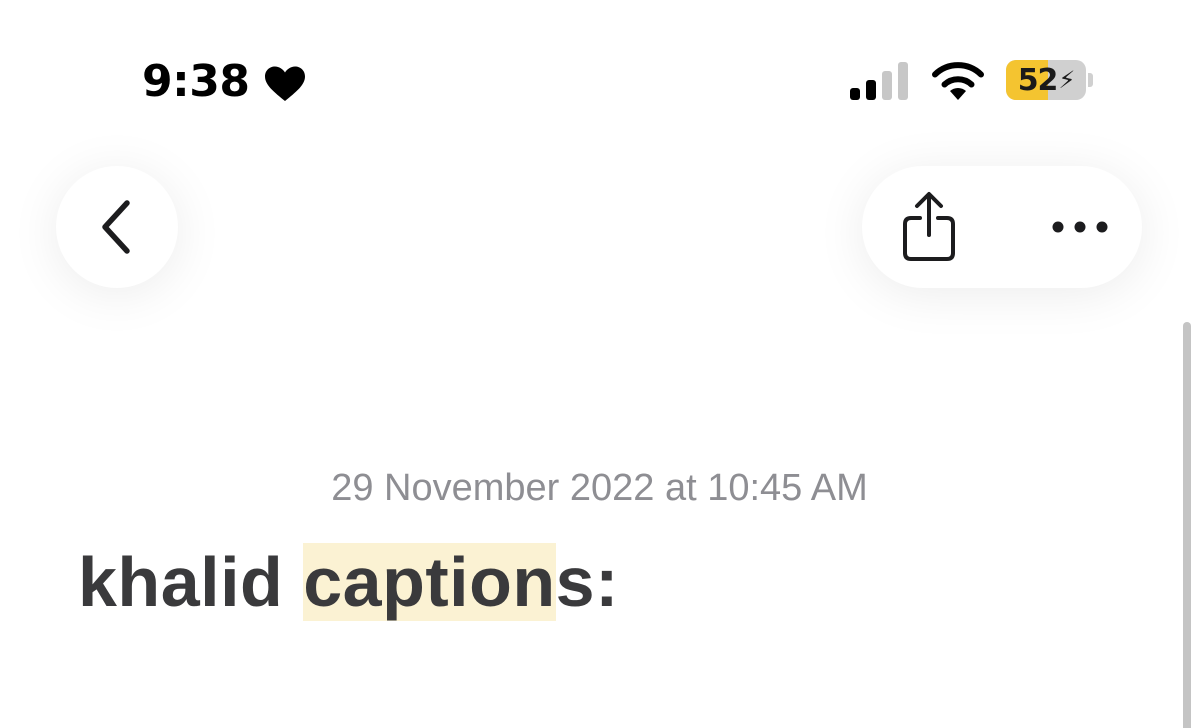 Image resolution: width=1199 pixels, height=728 pixels. What do you see at coordinates (1187, 525) in the screenshot?
I see `scrollbar` at bounding box center [1187, 525].